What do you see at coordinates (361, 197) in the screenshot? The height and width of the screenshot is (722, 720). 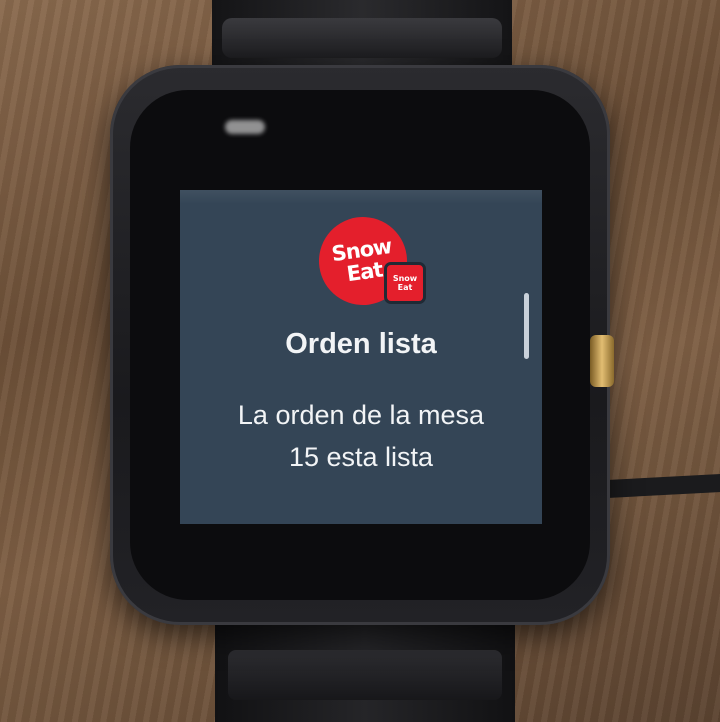 I see `screen-top-edge` at bounding box center [361, 197].